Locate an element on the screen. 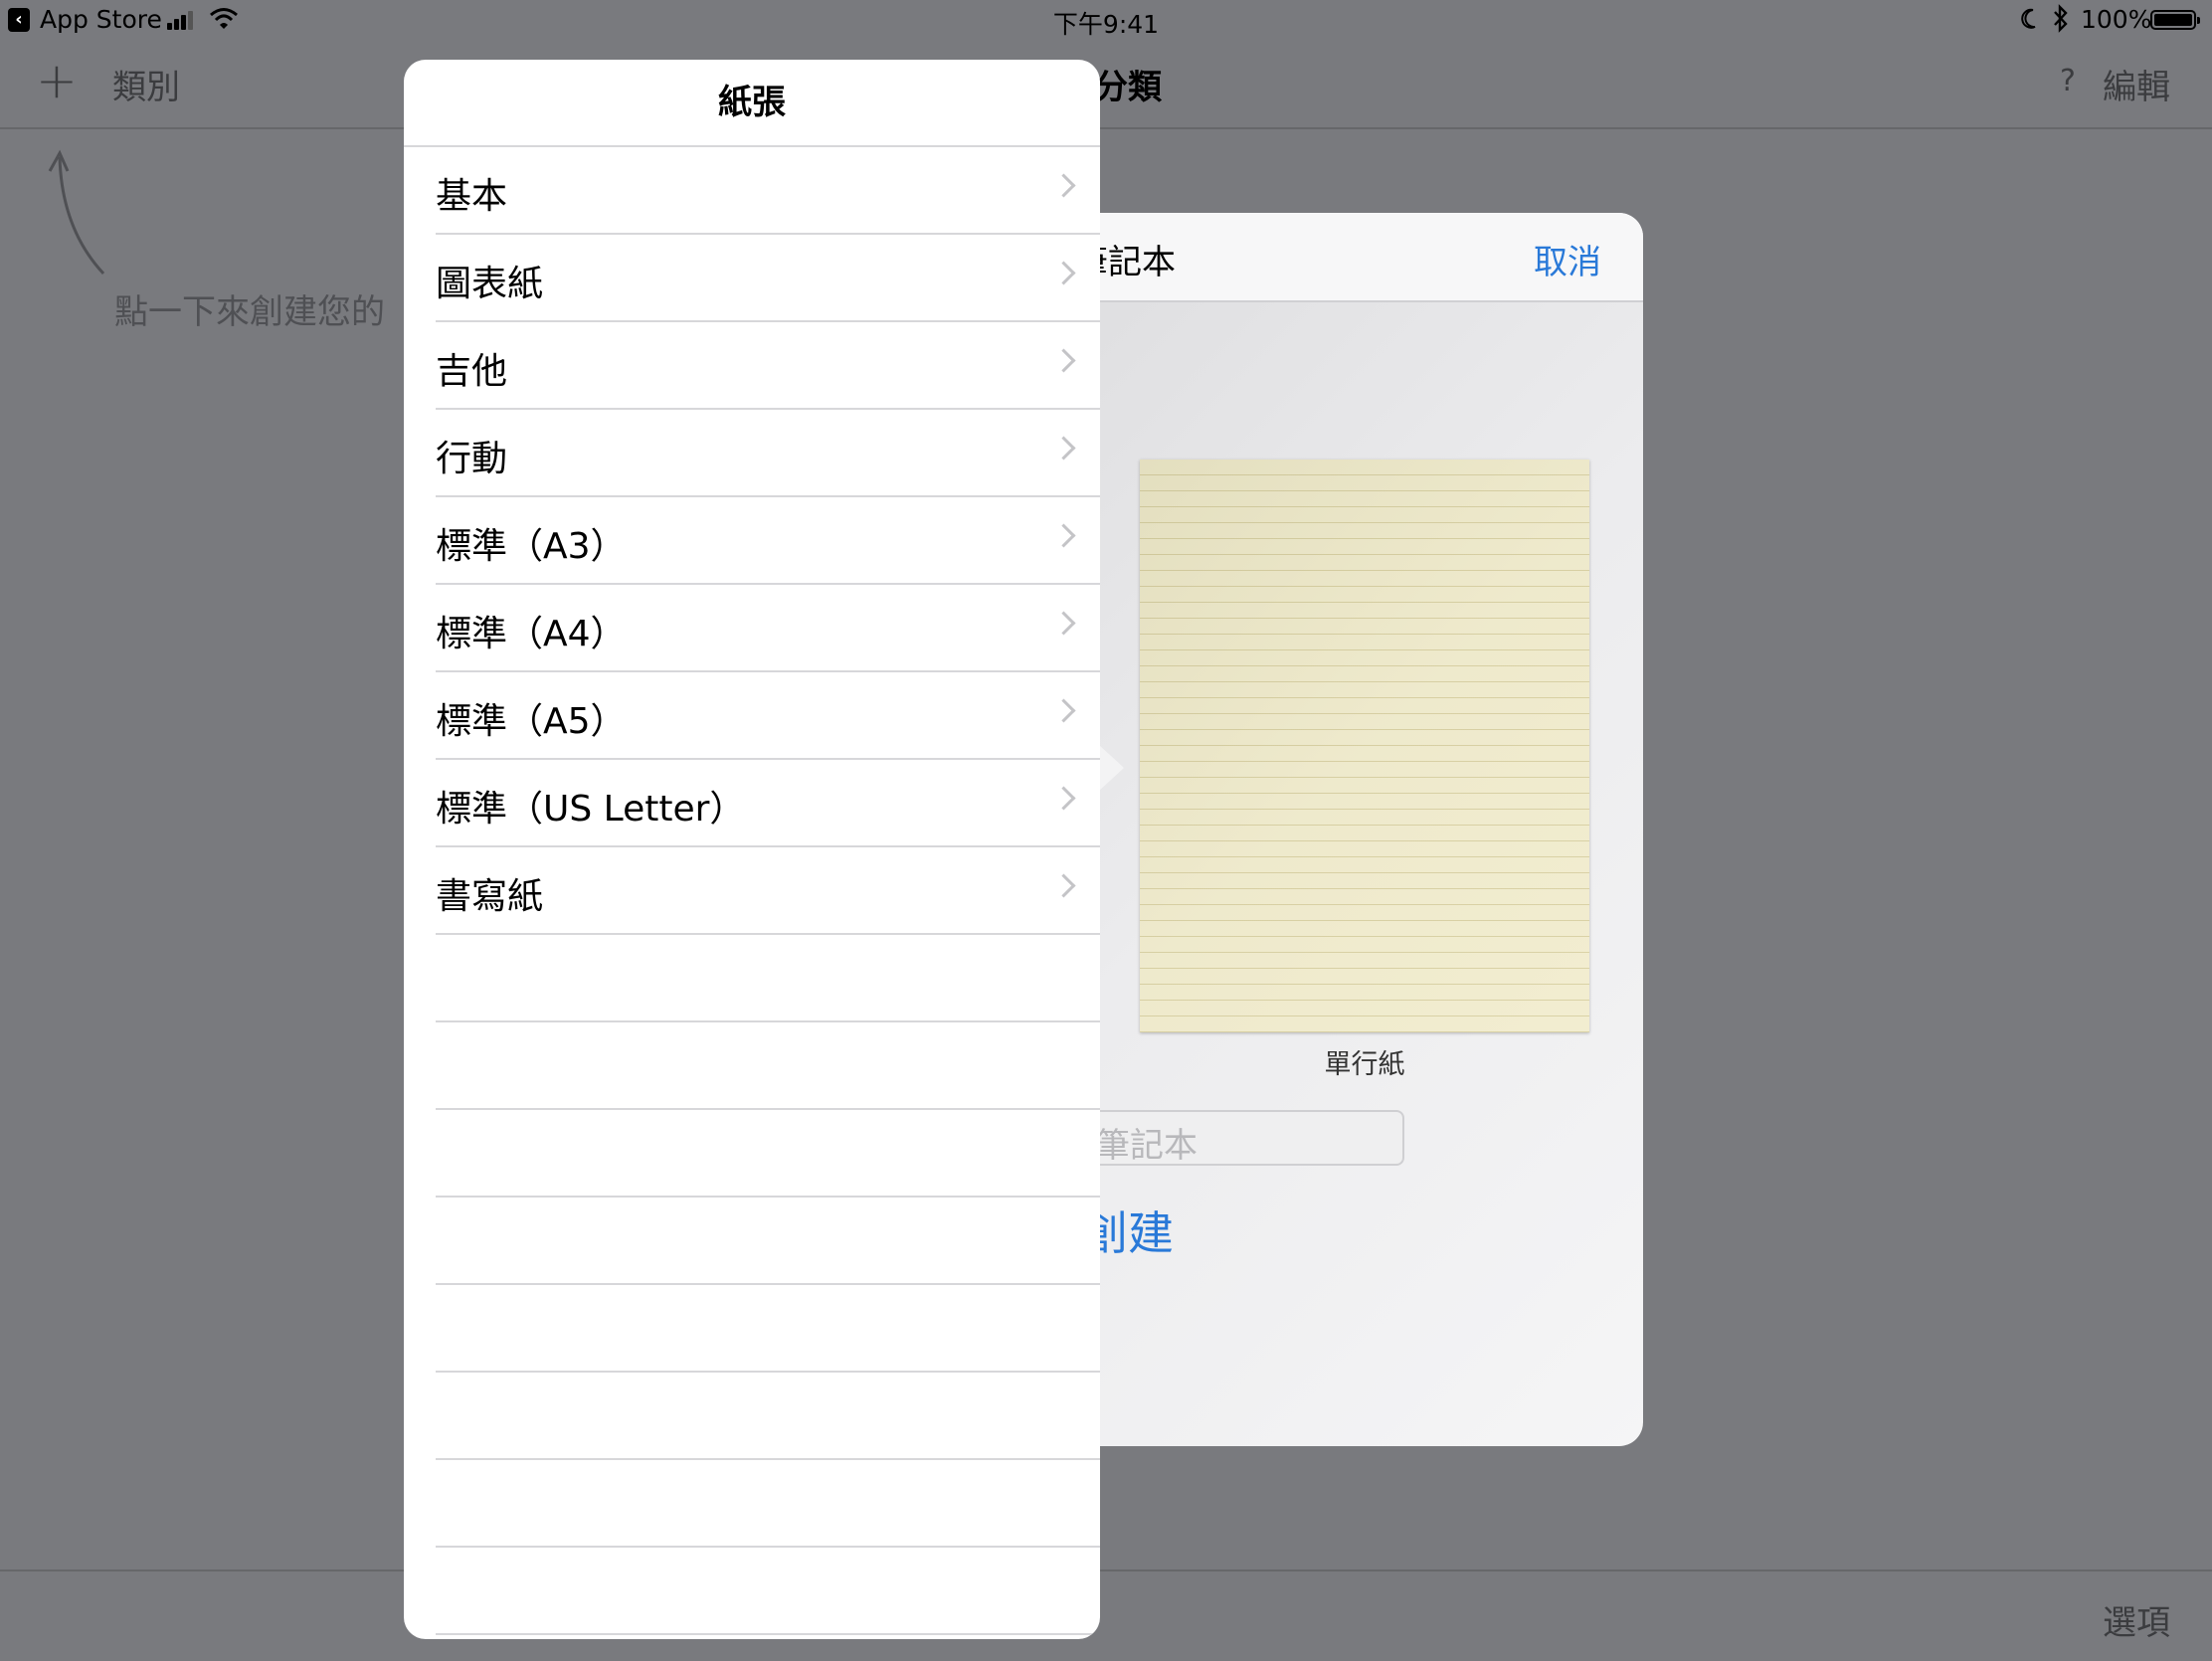 This screenshot has height=1661, width=2212. list-item-label: 圖表紙 is located at coordinates (490, 284).